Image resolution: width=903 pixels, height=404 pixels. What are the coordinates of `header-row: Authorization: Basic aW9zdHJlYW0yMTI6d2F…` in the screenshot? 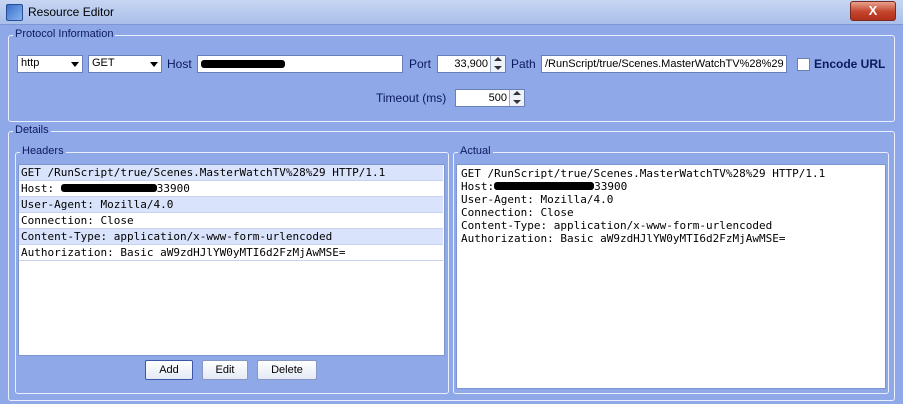 It's located at (231, 253).